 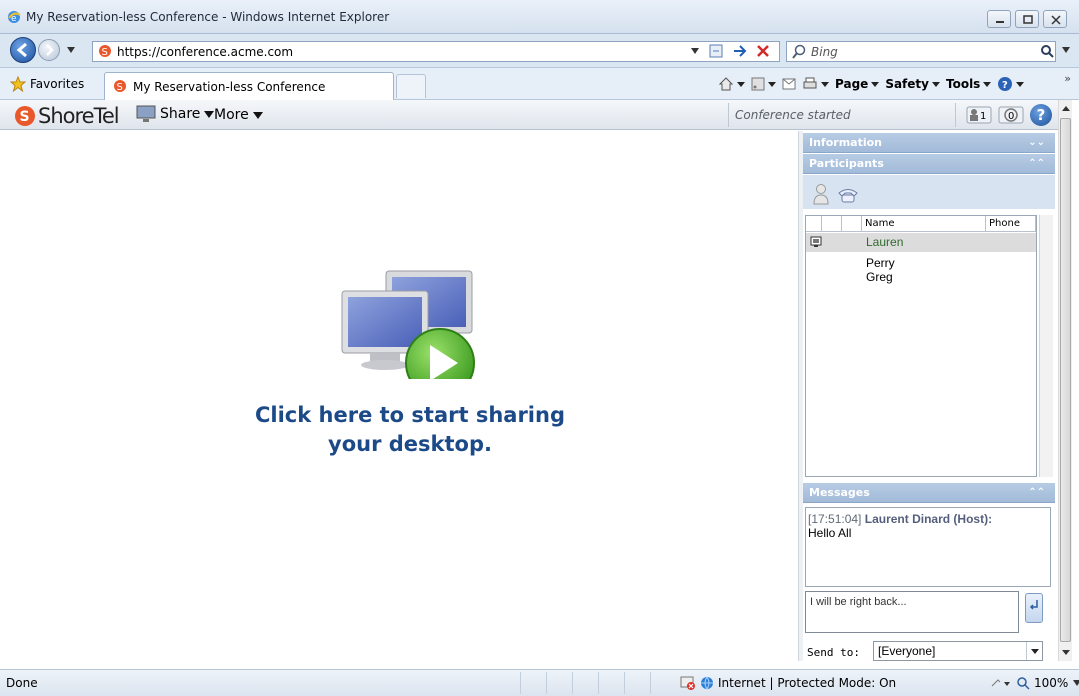 I want to click on share-menu: Share, so click(x=175, y=114).